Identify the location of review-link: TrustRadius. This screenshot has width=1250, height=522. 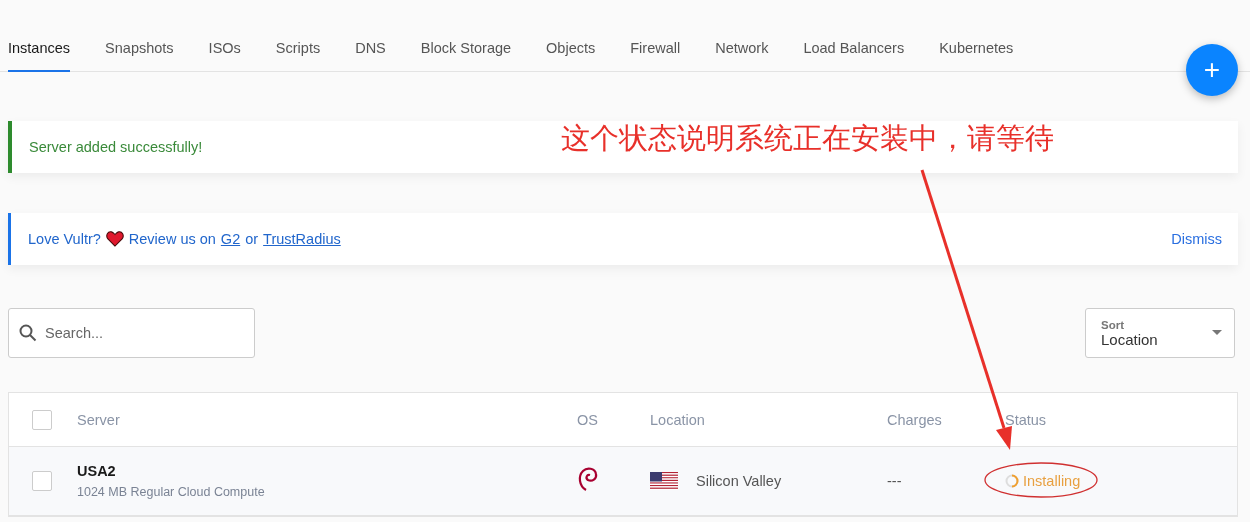
(302, 239).